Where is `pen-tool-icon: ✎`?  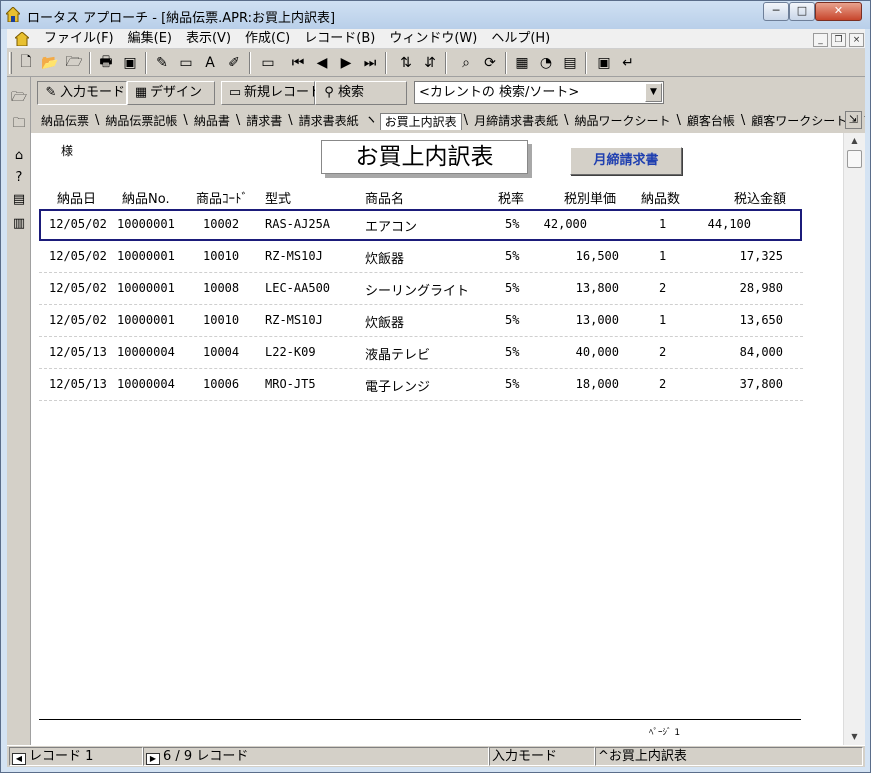 pen-tool-icon: ✎ is located at coordinates (162, 63).